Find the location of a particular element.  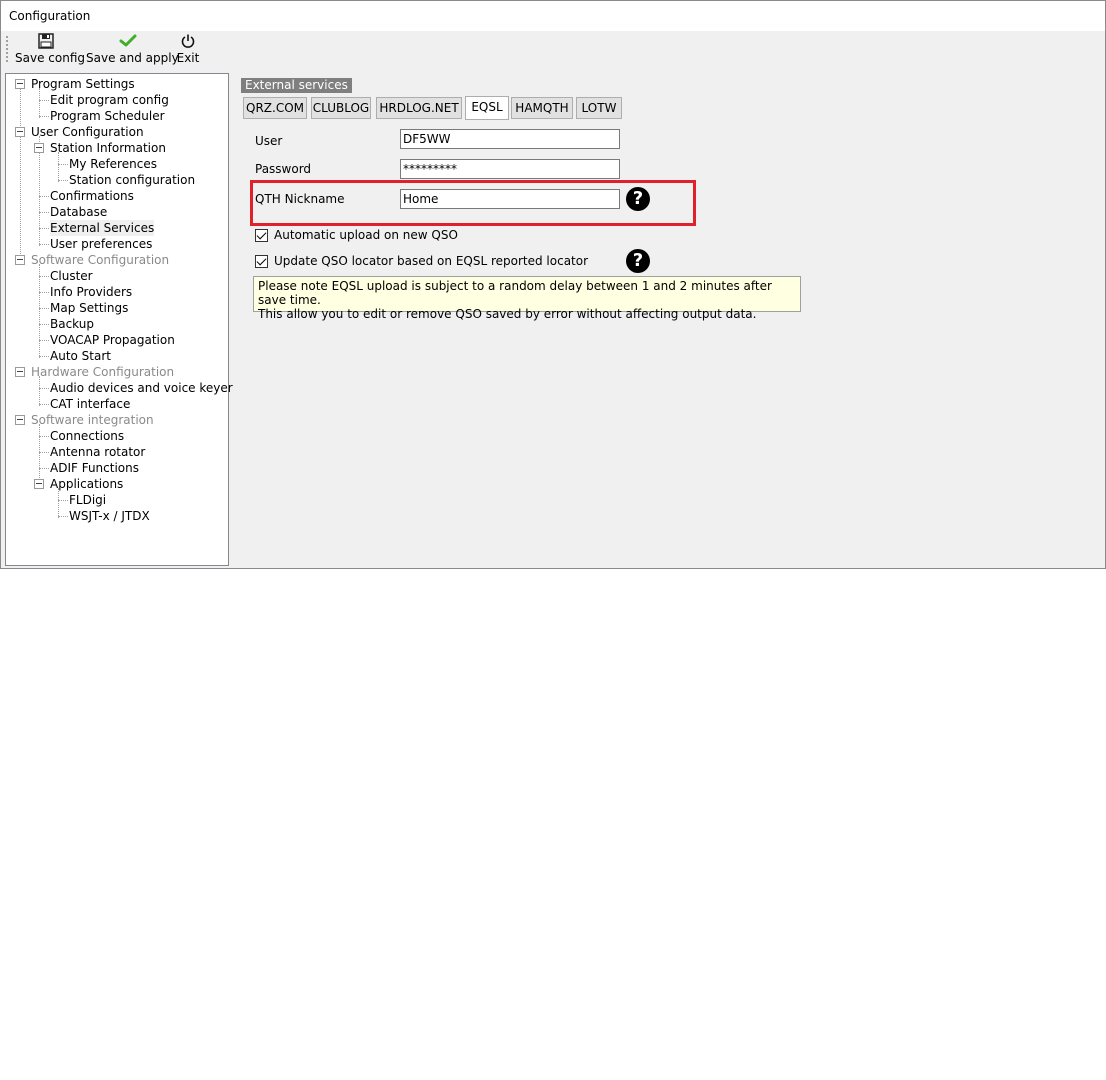

tree-item-adif-functions: ADIF Functions is located at coordinates (94, 468).